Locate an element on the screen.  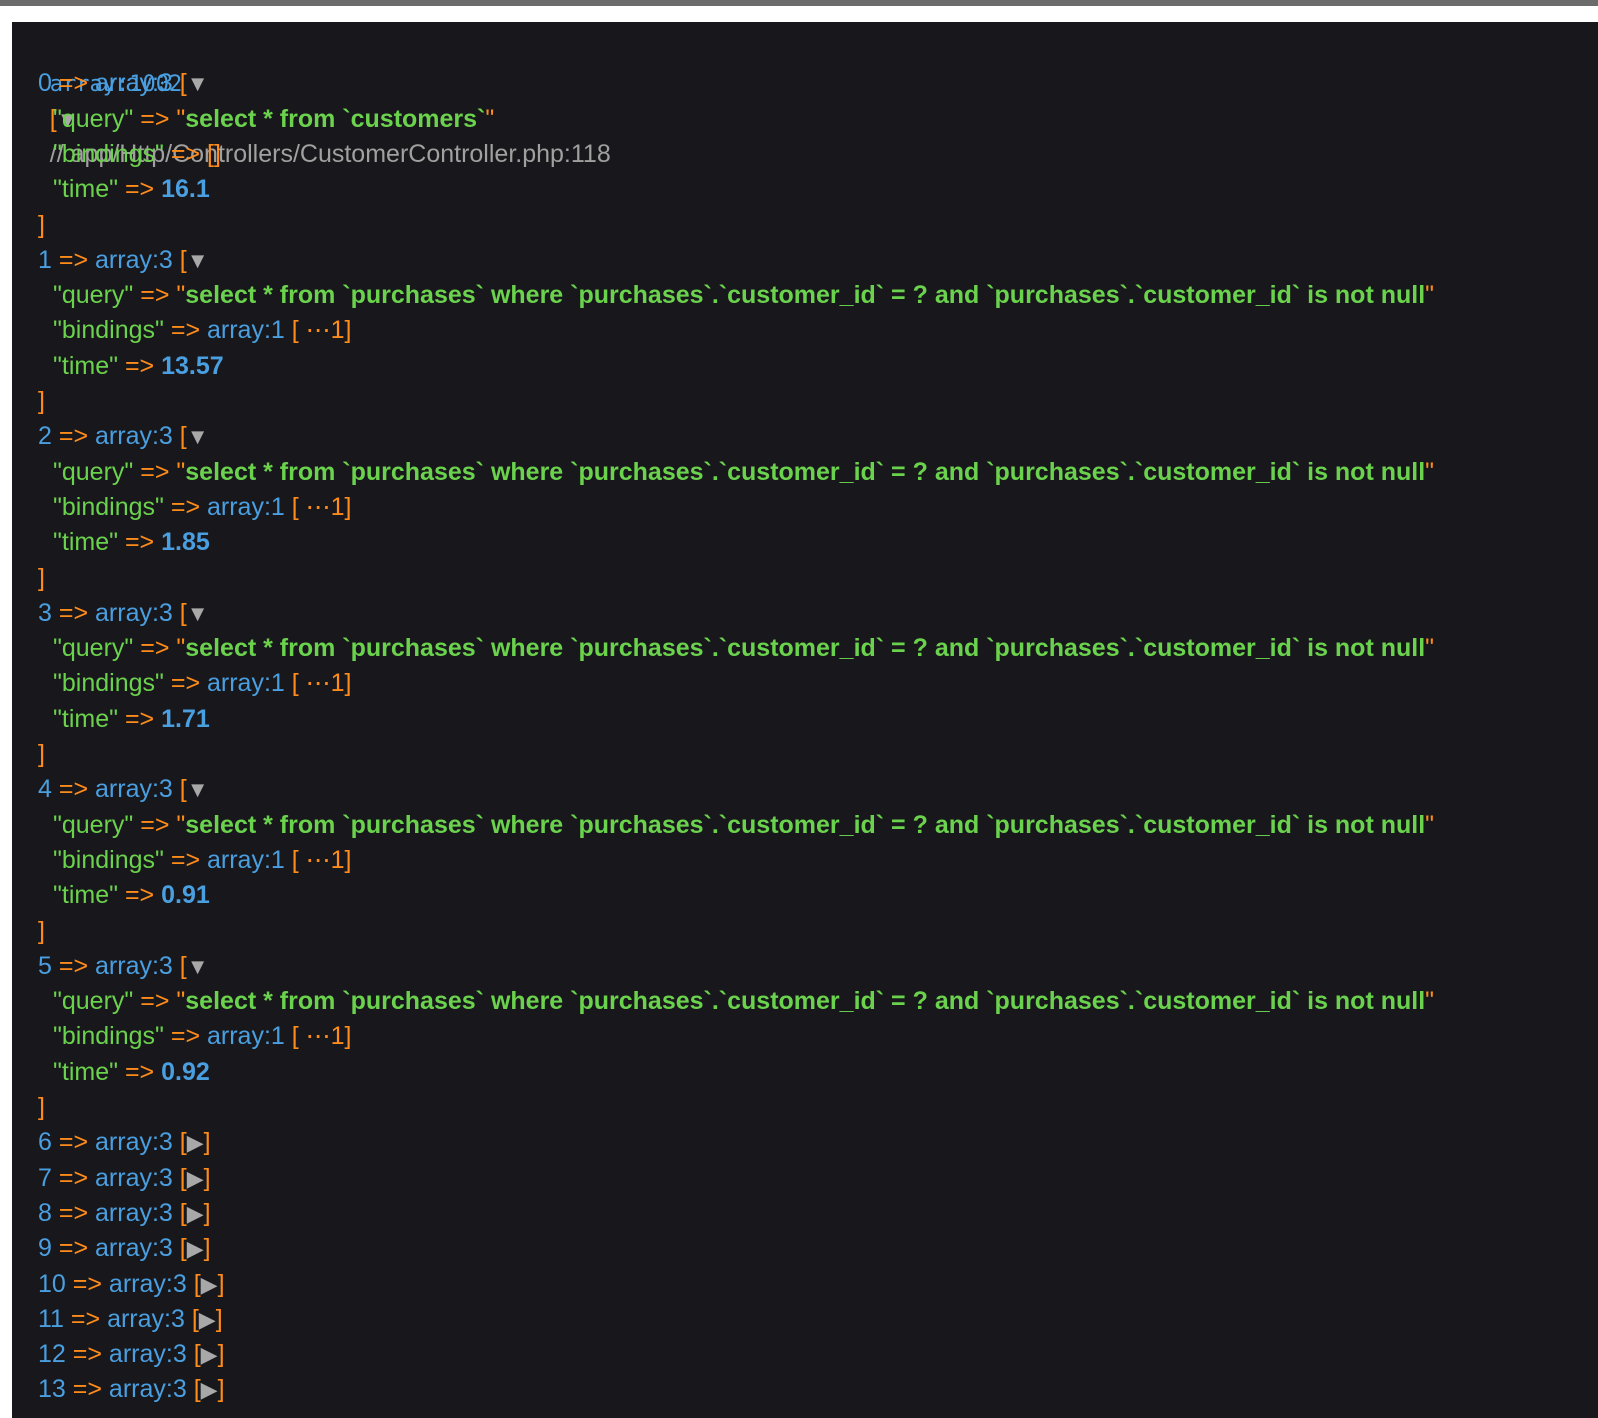
item-index: 13 is located at coordinates (52, 1389).